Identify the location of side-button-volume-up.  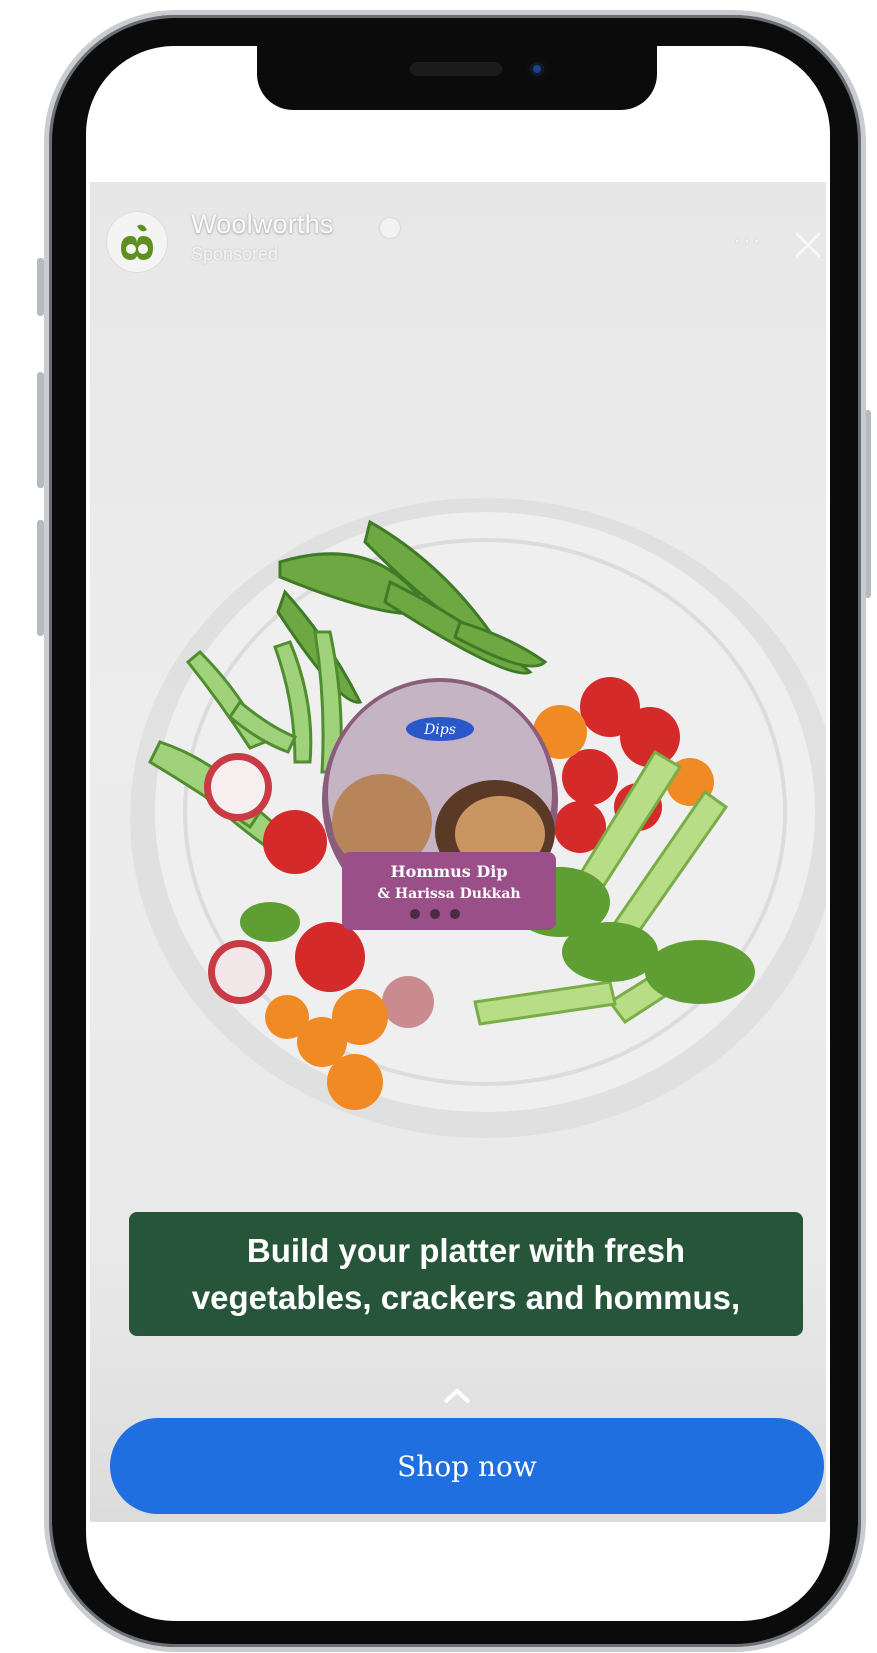
(40, 430).